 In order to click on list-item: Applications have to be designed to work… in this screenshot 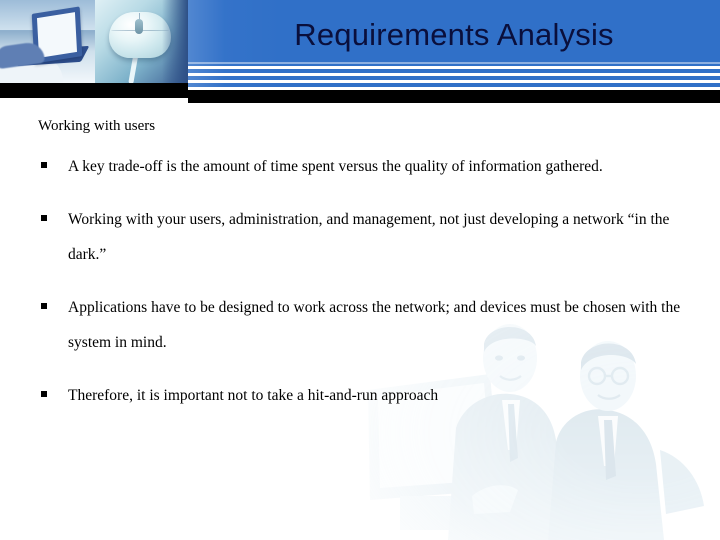, I will do `click(361, 325)`.